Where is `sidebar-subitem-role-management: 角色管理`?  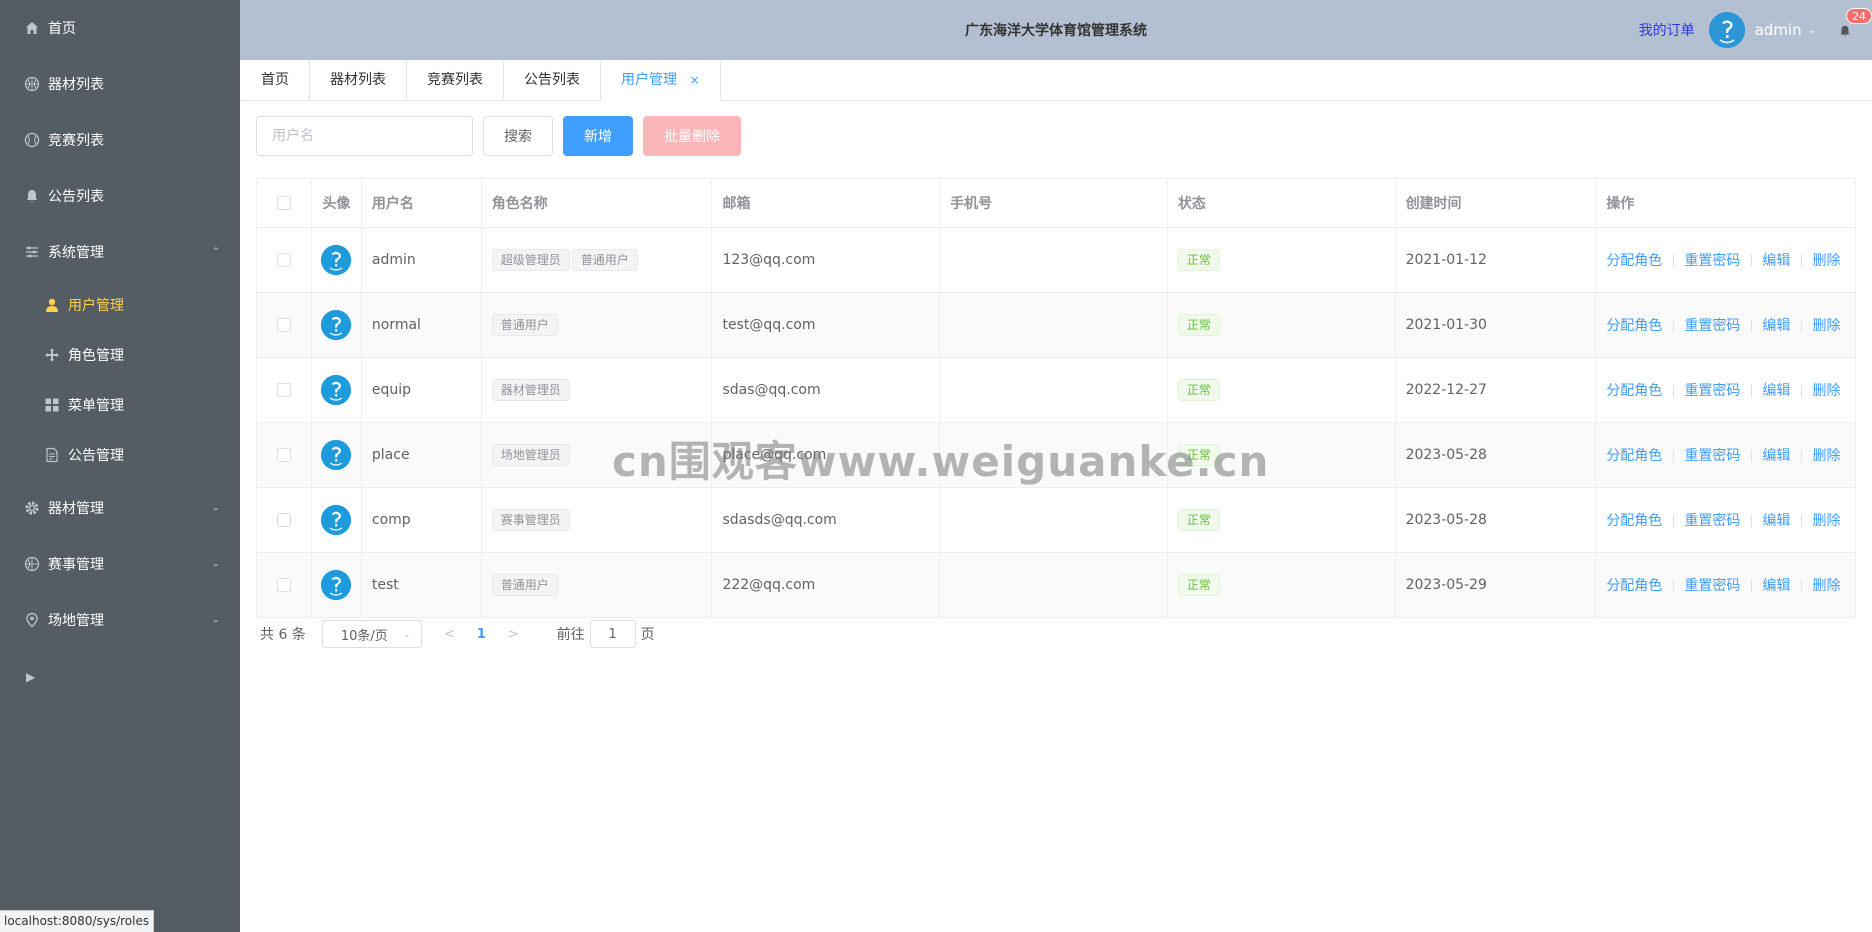 sidebar-subitem-role-management: 角色管理 is located at coordinates (120, 355).